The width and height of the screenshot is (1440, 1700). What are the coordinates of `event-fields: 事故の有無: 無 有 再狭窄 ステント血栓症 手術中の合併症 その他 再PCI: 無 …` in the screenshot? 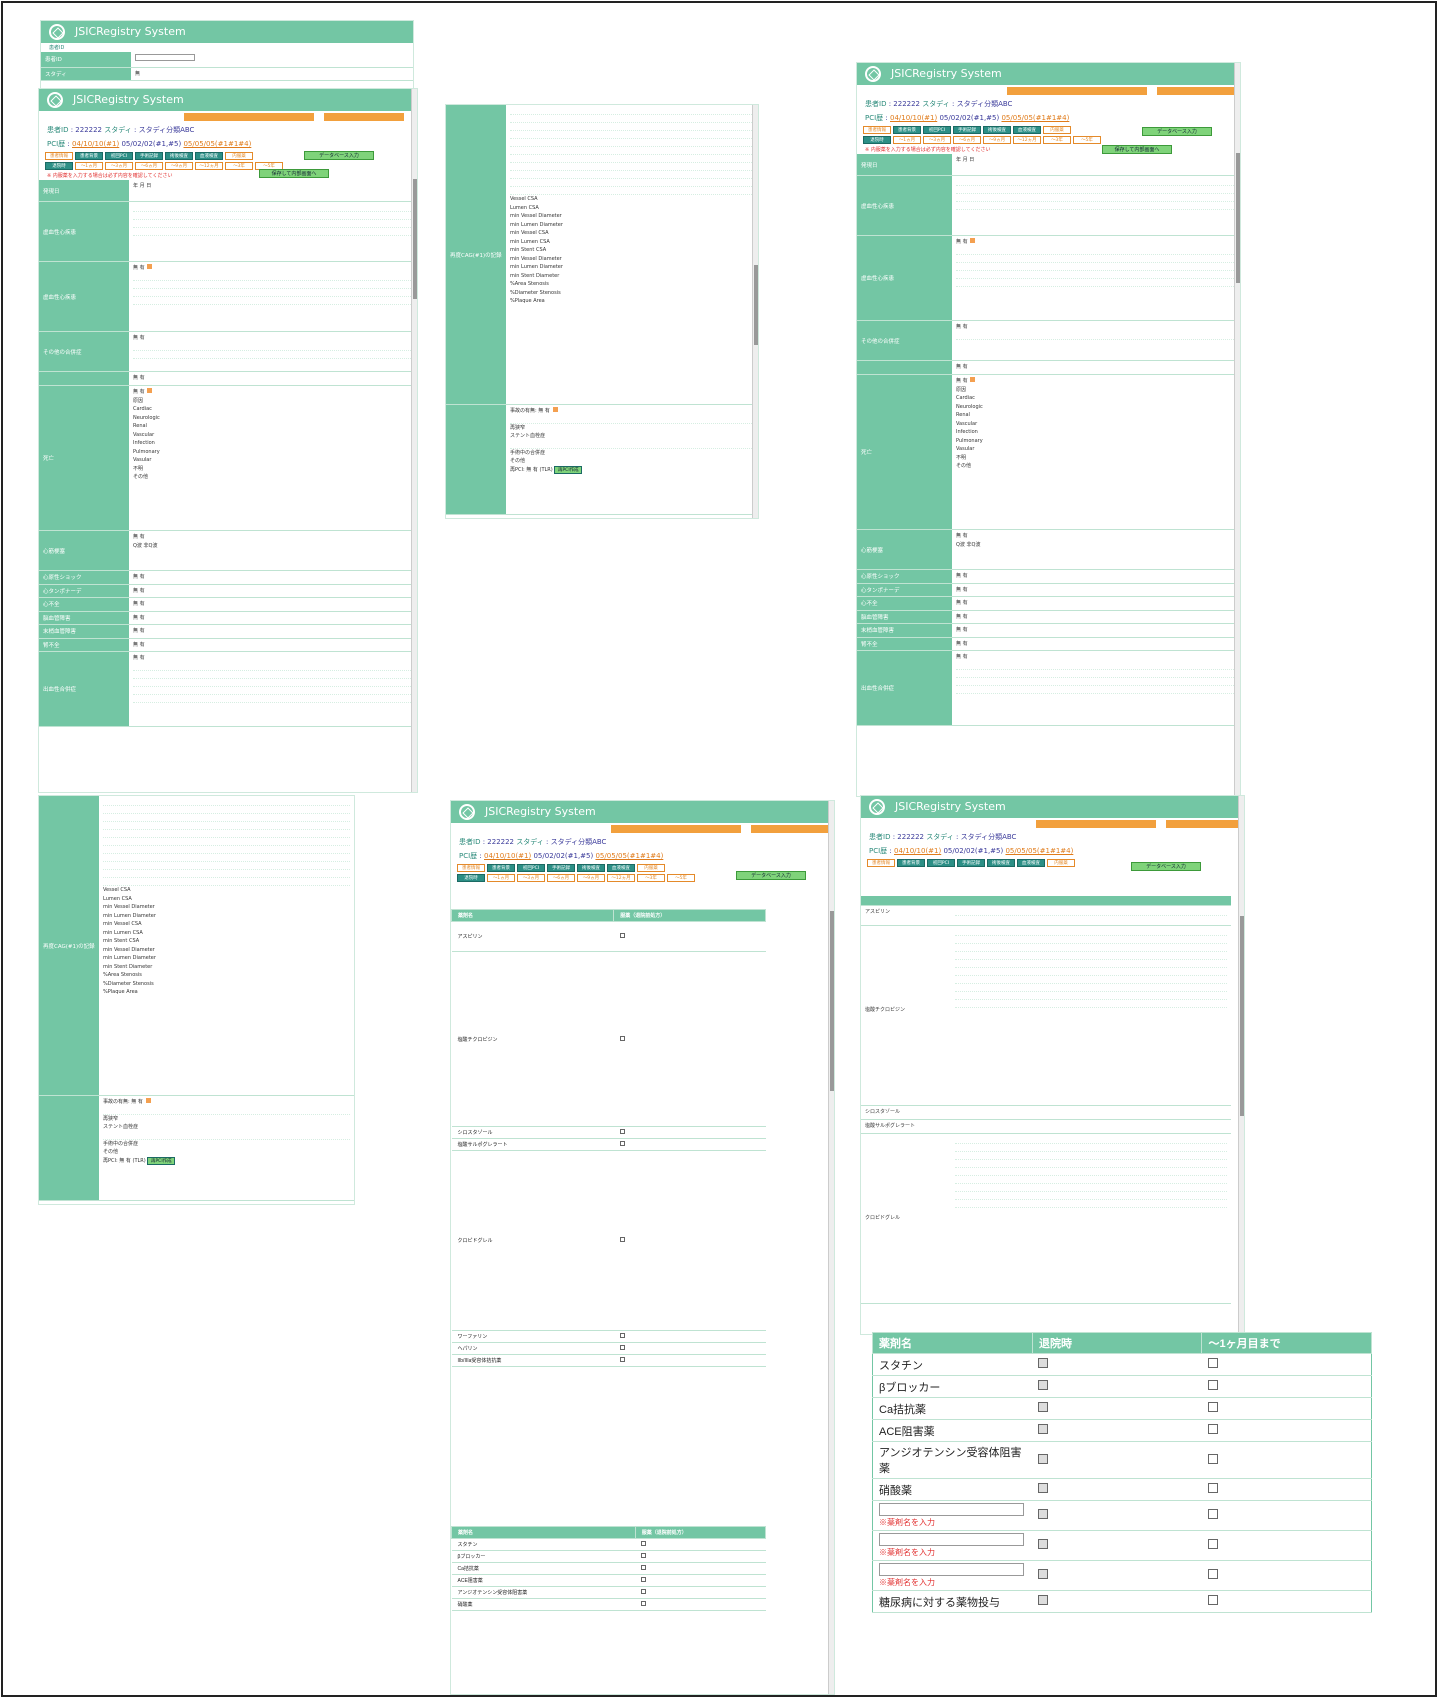 It's located at (226, 1148).